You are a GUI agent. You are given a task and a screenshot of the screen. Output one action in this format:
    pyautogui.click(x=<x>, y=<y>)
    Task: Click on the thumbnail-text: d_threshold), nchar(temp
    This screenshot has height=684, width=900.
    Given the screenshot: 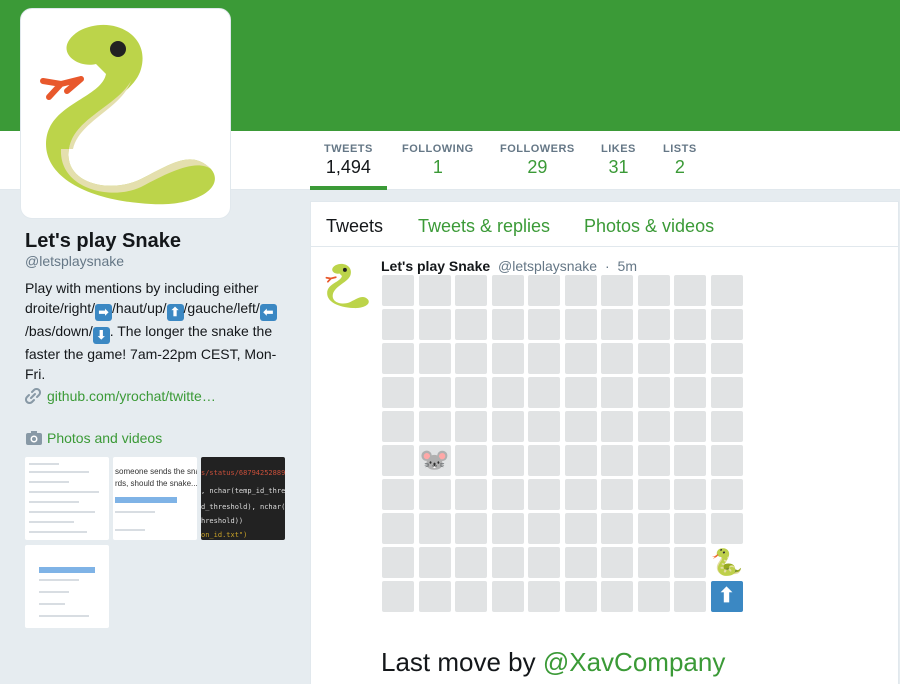 What is the action you would take?
    pyautogui.click(x=243, y=507)
    